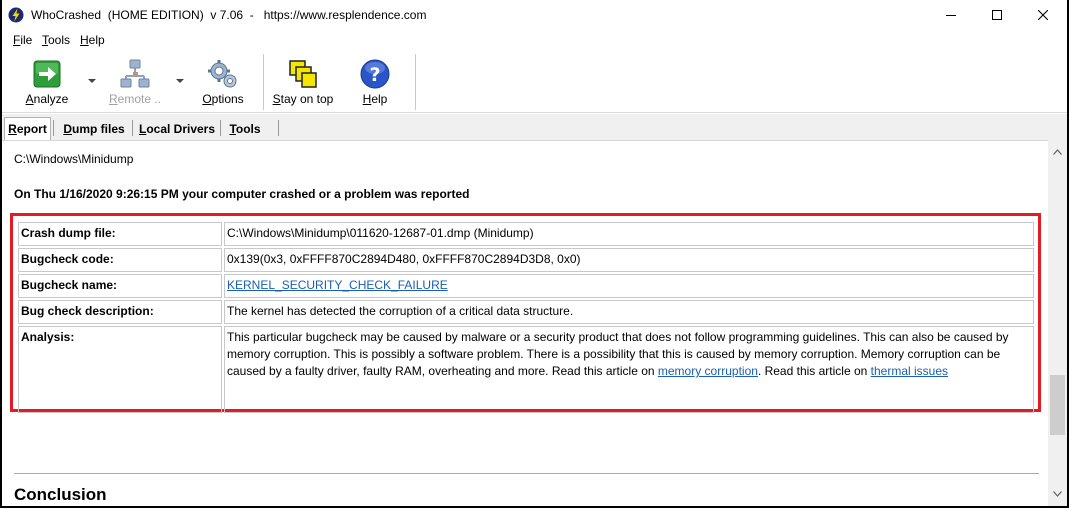 This screenshot has width=1069, height=508. Describe the element at coordinates (534, 40) in the screenshot. I see `menu-bar: File Tools Help` at that location.